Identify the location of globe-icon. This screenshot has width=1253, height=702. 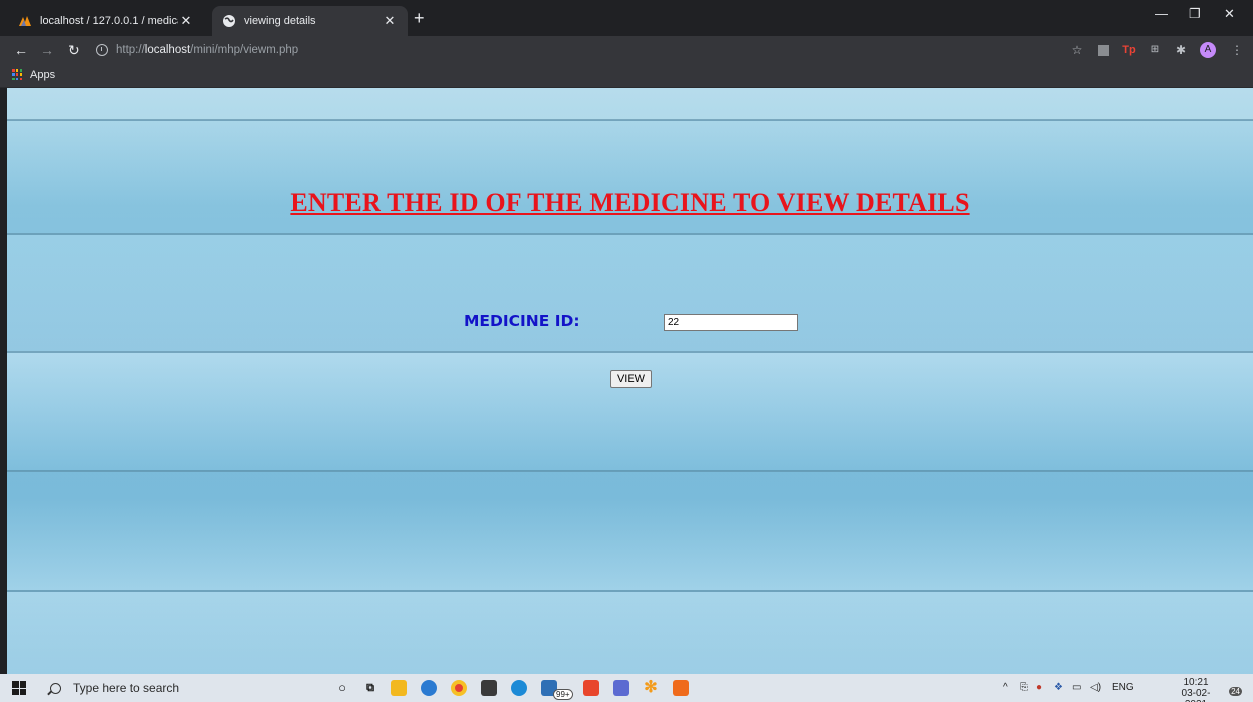
(229, 21).